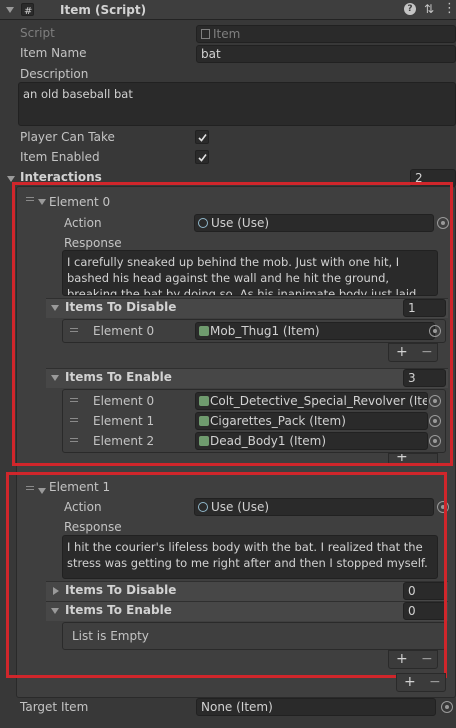 The image size is (456, 728). I want to click on remove-button: −, so click(435, 682).